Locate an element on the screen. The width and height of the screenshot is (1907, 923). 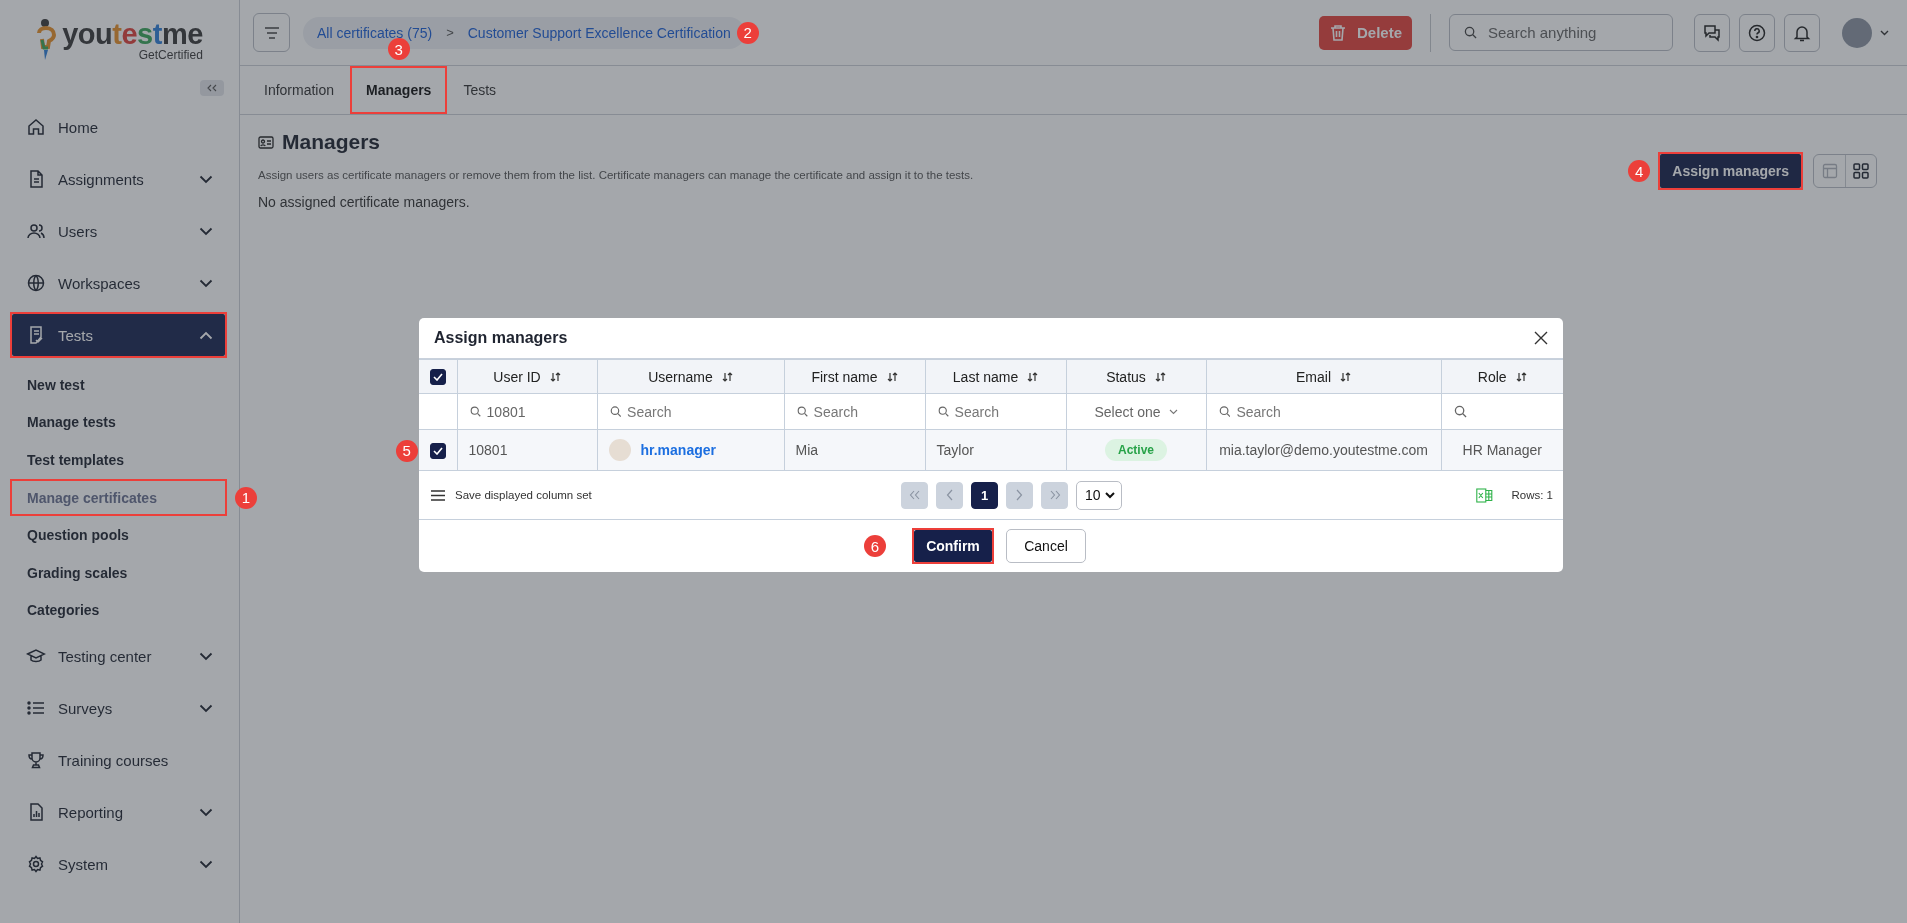
logo-tagline: GetCertified is located at coordinates (170, 55).